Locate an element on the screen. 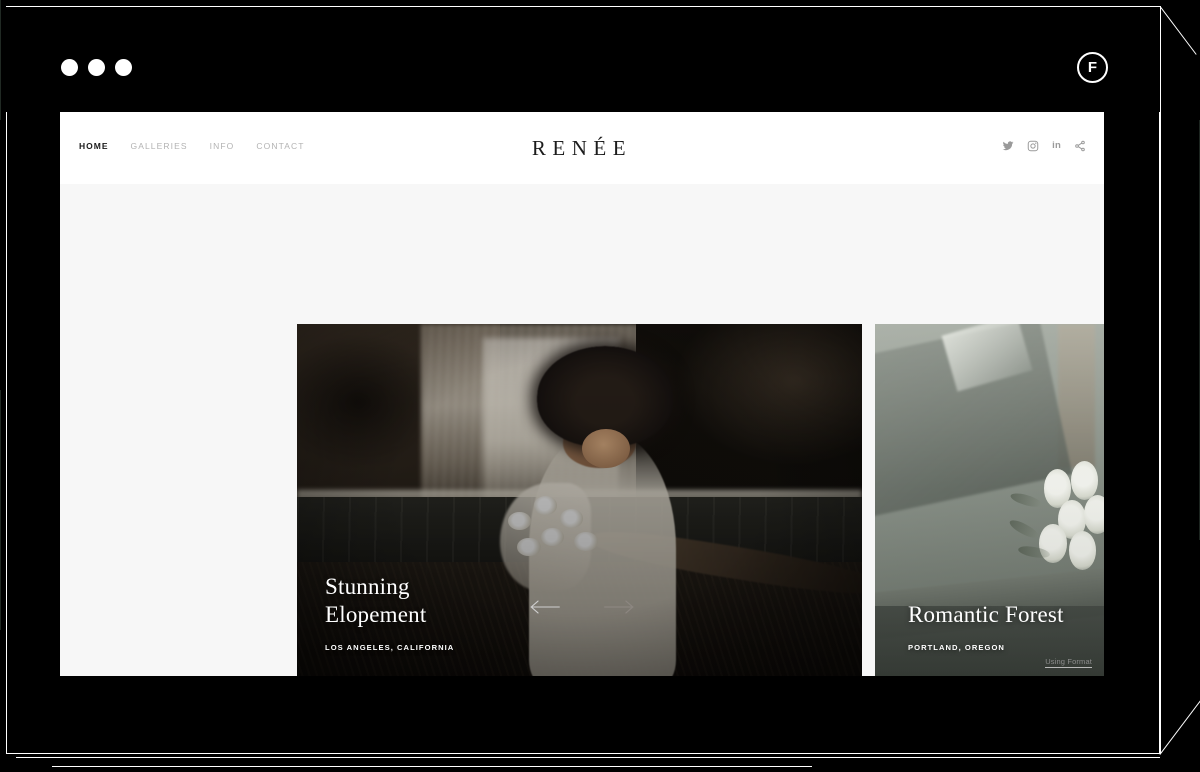  using-format-badge: Using Format is located at coordinates (1068, 662).